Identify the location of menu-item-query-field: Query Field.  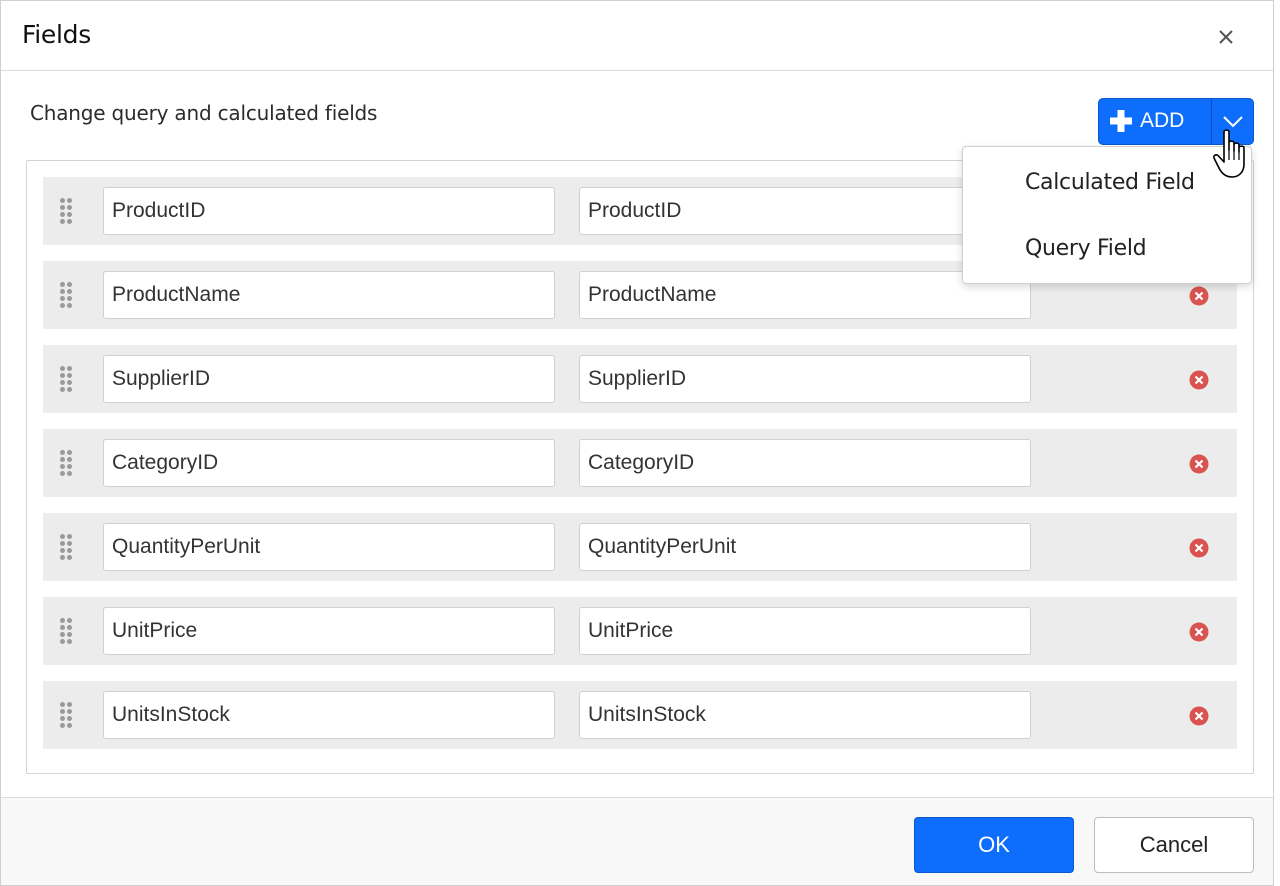
(1107, 249).